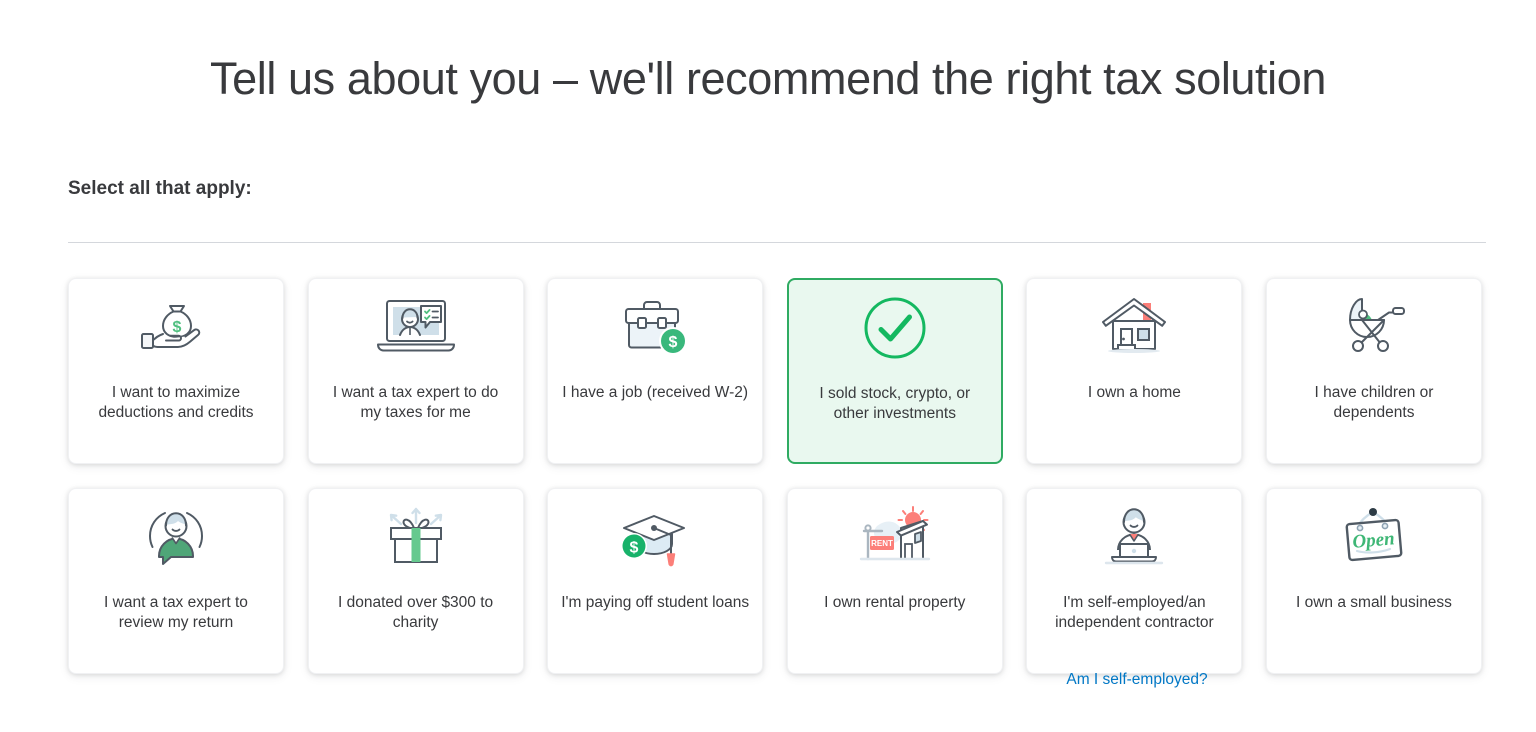  What do you see at coordinates (895, 537) in the screenshot?
I see `rent-house-sign-icon: RENT` at bounding box center [895, 537].